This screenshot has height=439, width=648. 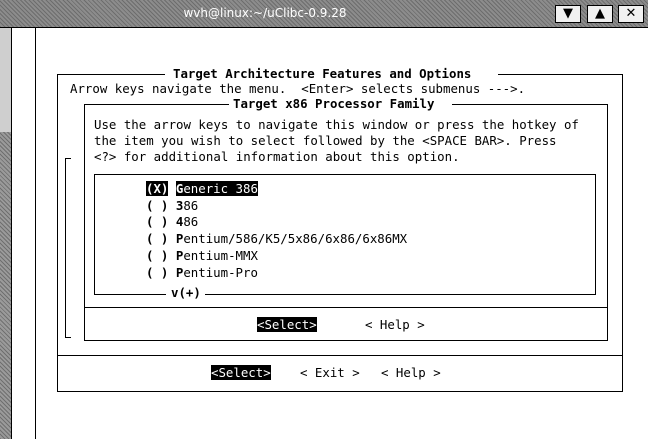 What do you see at coordinates (186, 292) in the screenshot?
I see `more-items-indicator: v(+)` at bounding box center [186, 292].